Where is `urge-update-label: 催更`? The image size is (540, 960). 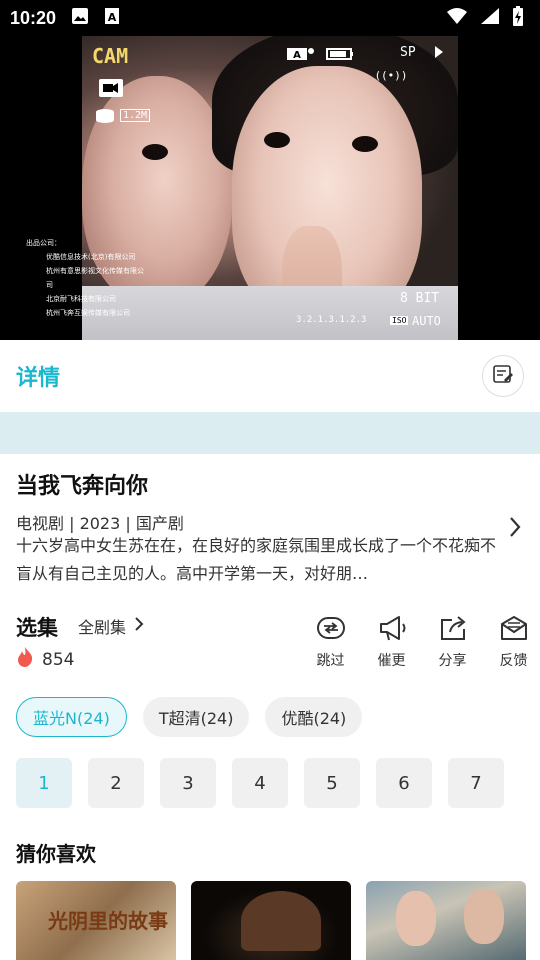
urge-update-label: 催更 is located at coordinates (391, 661).